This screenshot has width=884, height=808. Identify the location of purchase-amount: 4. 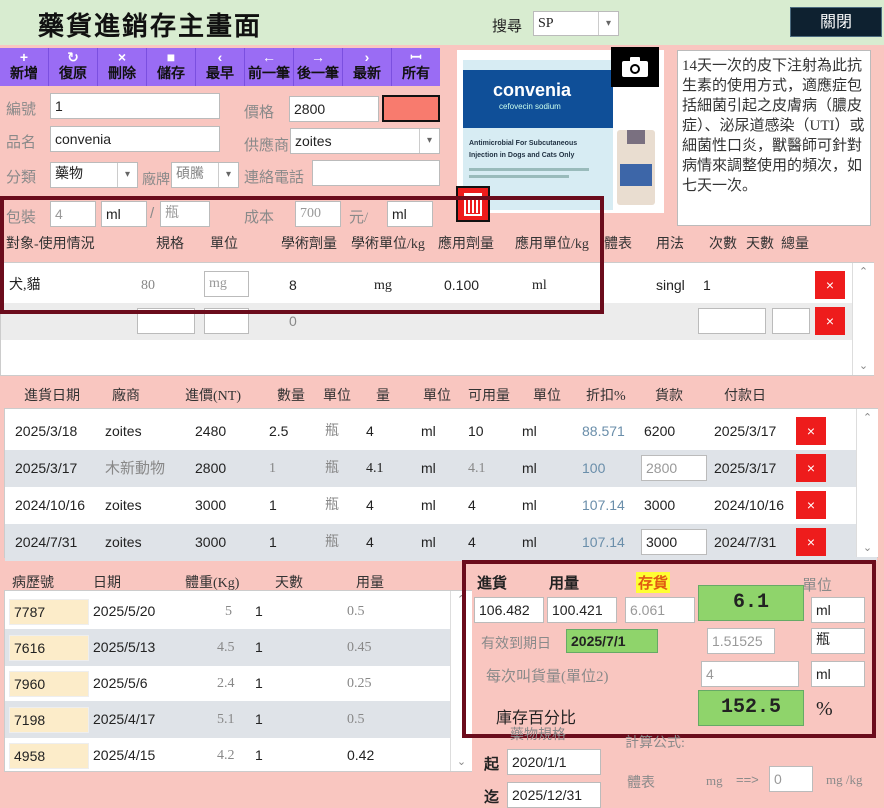
(370, 431).